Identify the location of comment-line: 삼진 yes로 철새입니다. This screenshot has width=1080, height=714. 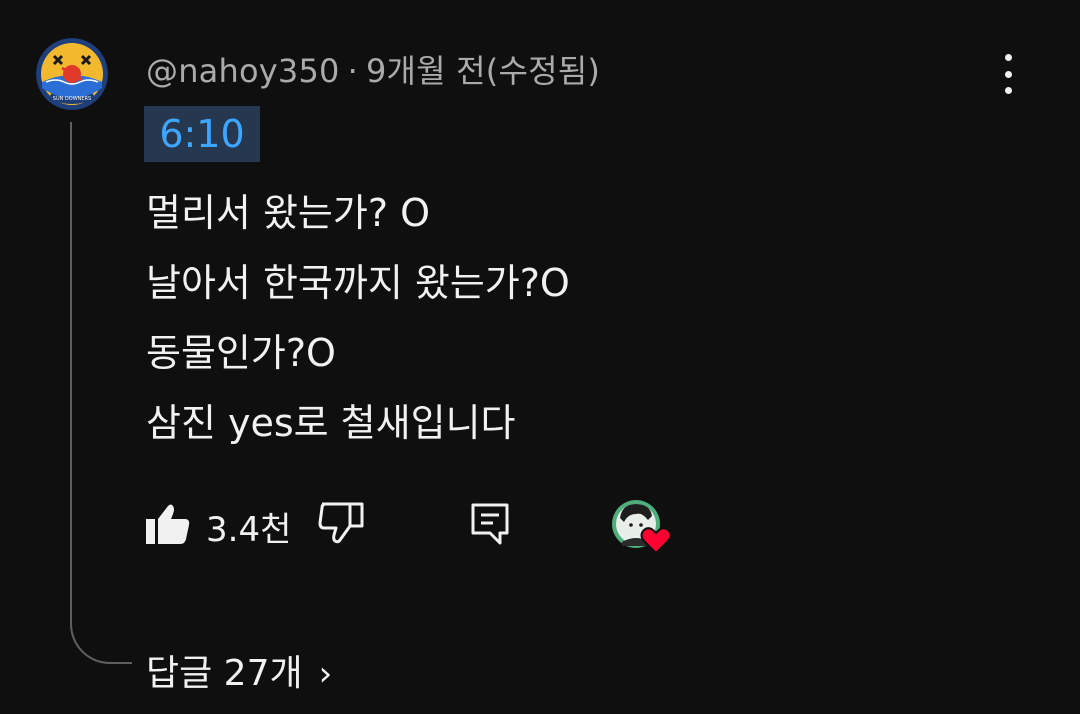
(331, 423).